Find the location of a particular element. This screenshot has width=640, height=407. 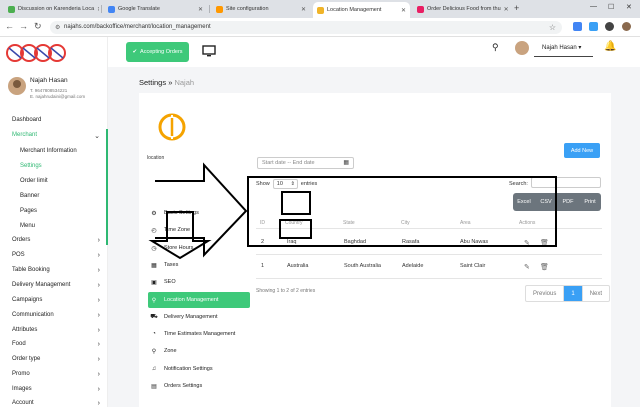

breadcrumb: Settings » Najah is located at coordinates (166, 82).